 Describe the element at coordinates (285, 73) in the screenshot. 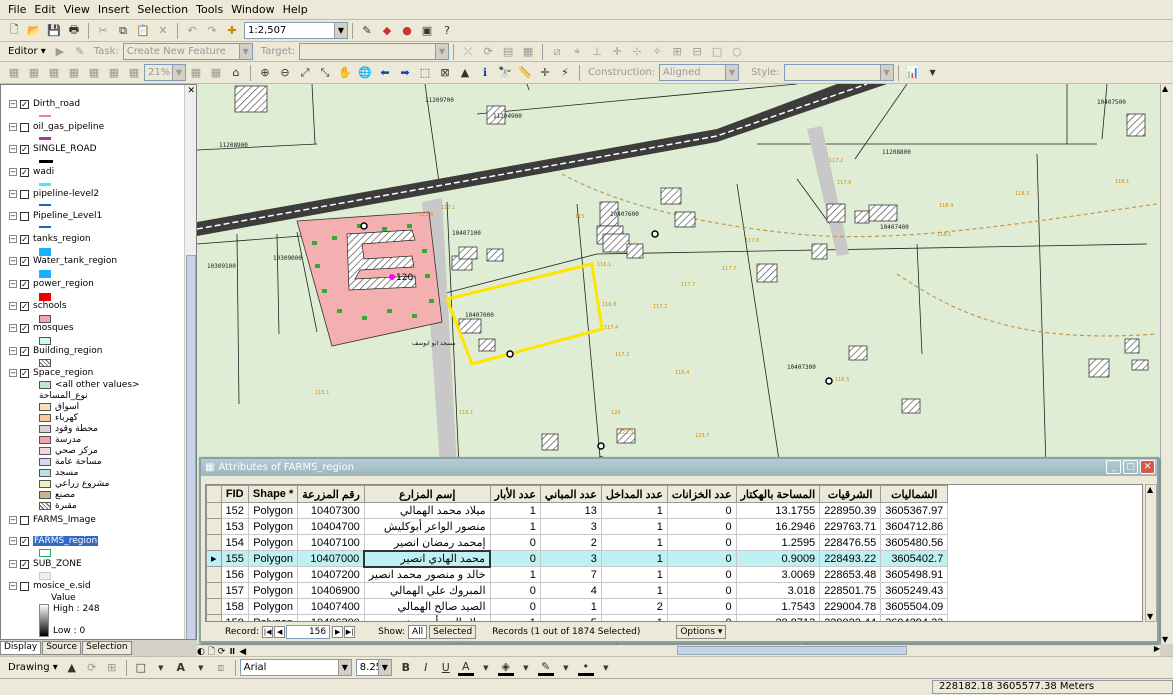

I see `zoom-out-icon: ⊖` at that location.